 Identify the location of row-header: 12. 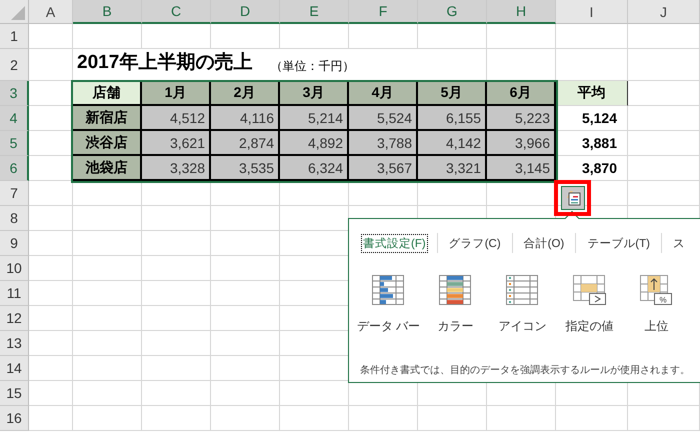
(14, 318).